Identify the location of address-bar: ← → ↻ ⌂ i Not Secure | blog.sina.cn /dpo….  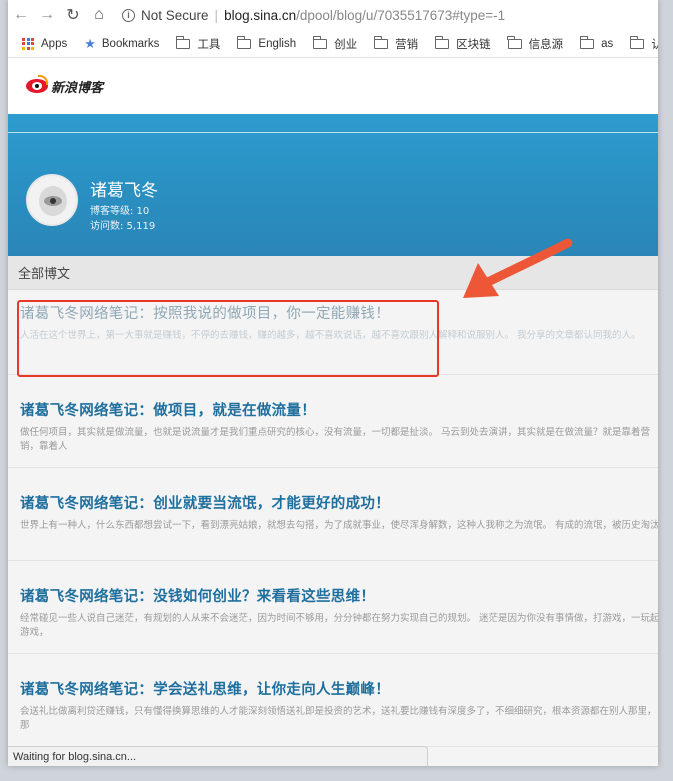
(333, 15).